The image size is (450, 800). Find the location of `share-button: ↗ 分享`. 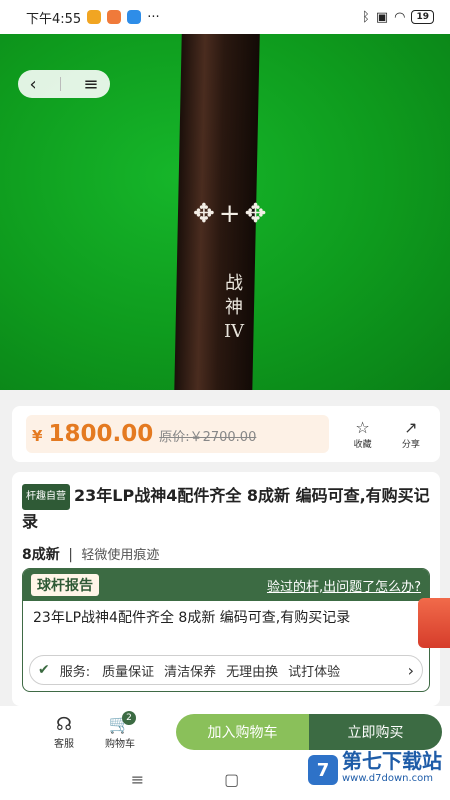

share-button: ↗ 分享 is located at coordinates (411, 433).